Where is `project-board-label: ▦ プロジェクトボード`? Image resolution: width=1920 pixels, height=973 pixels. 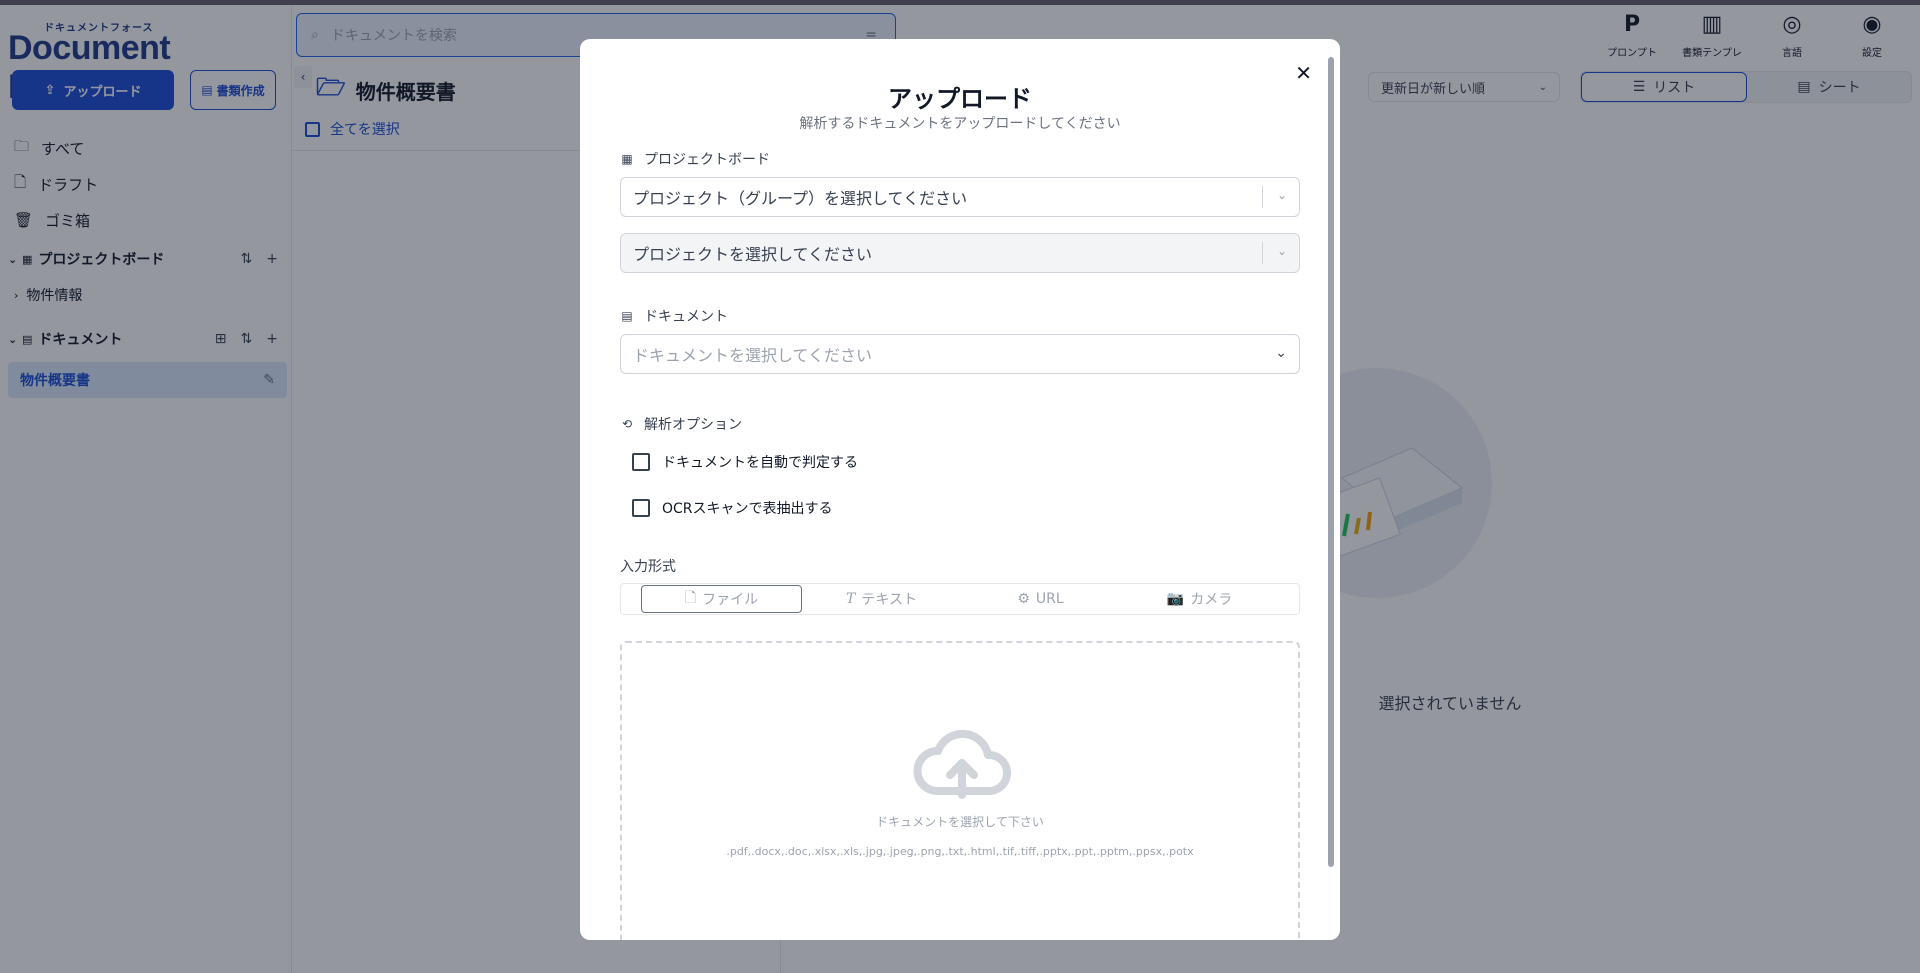
project-board-label: ▦ プロジェクトボード is located at coordinates (695, 159).